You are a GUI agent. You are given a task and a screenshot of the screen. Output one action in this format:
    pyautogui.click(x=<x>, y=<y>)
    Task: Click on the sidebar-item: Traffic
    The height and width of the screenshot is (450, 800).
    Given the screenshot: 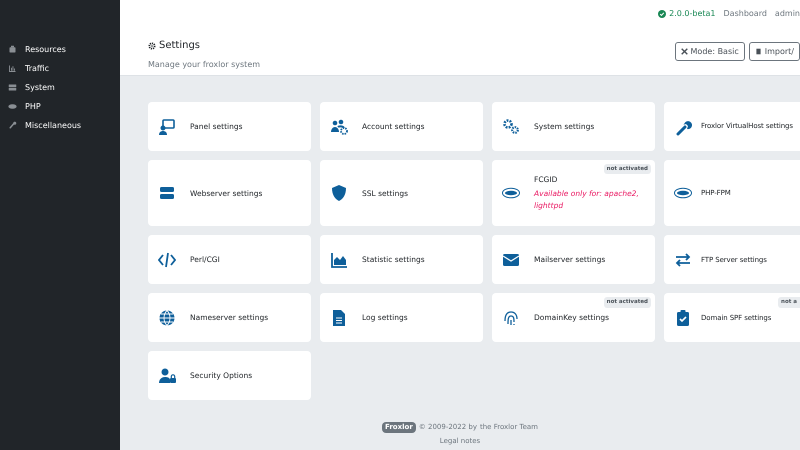 What is the action you would take?
    pyautogui.click(x=60, y=68)
    